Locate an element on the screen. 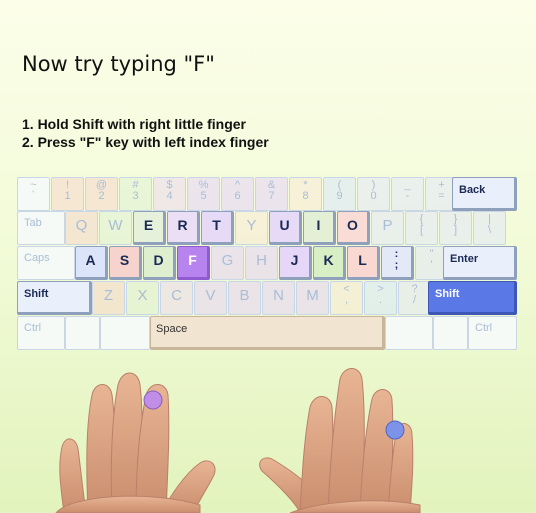 This screenshot has width=536, height=513. key-u: U is located at coordinates (285, 228).